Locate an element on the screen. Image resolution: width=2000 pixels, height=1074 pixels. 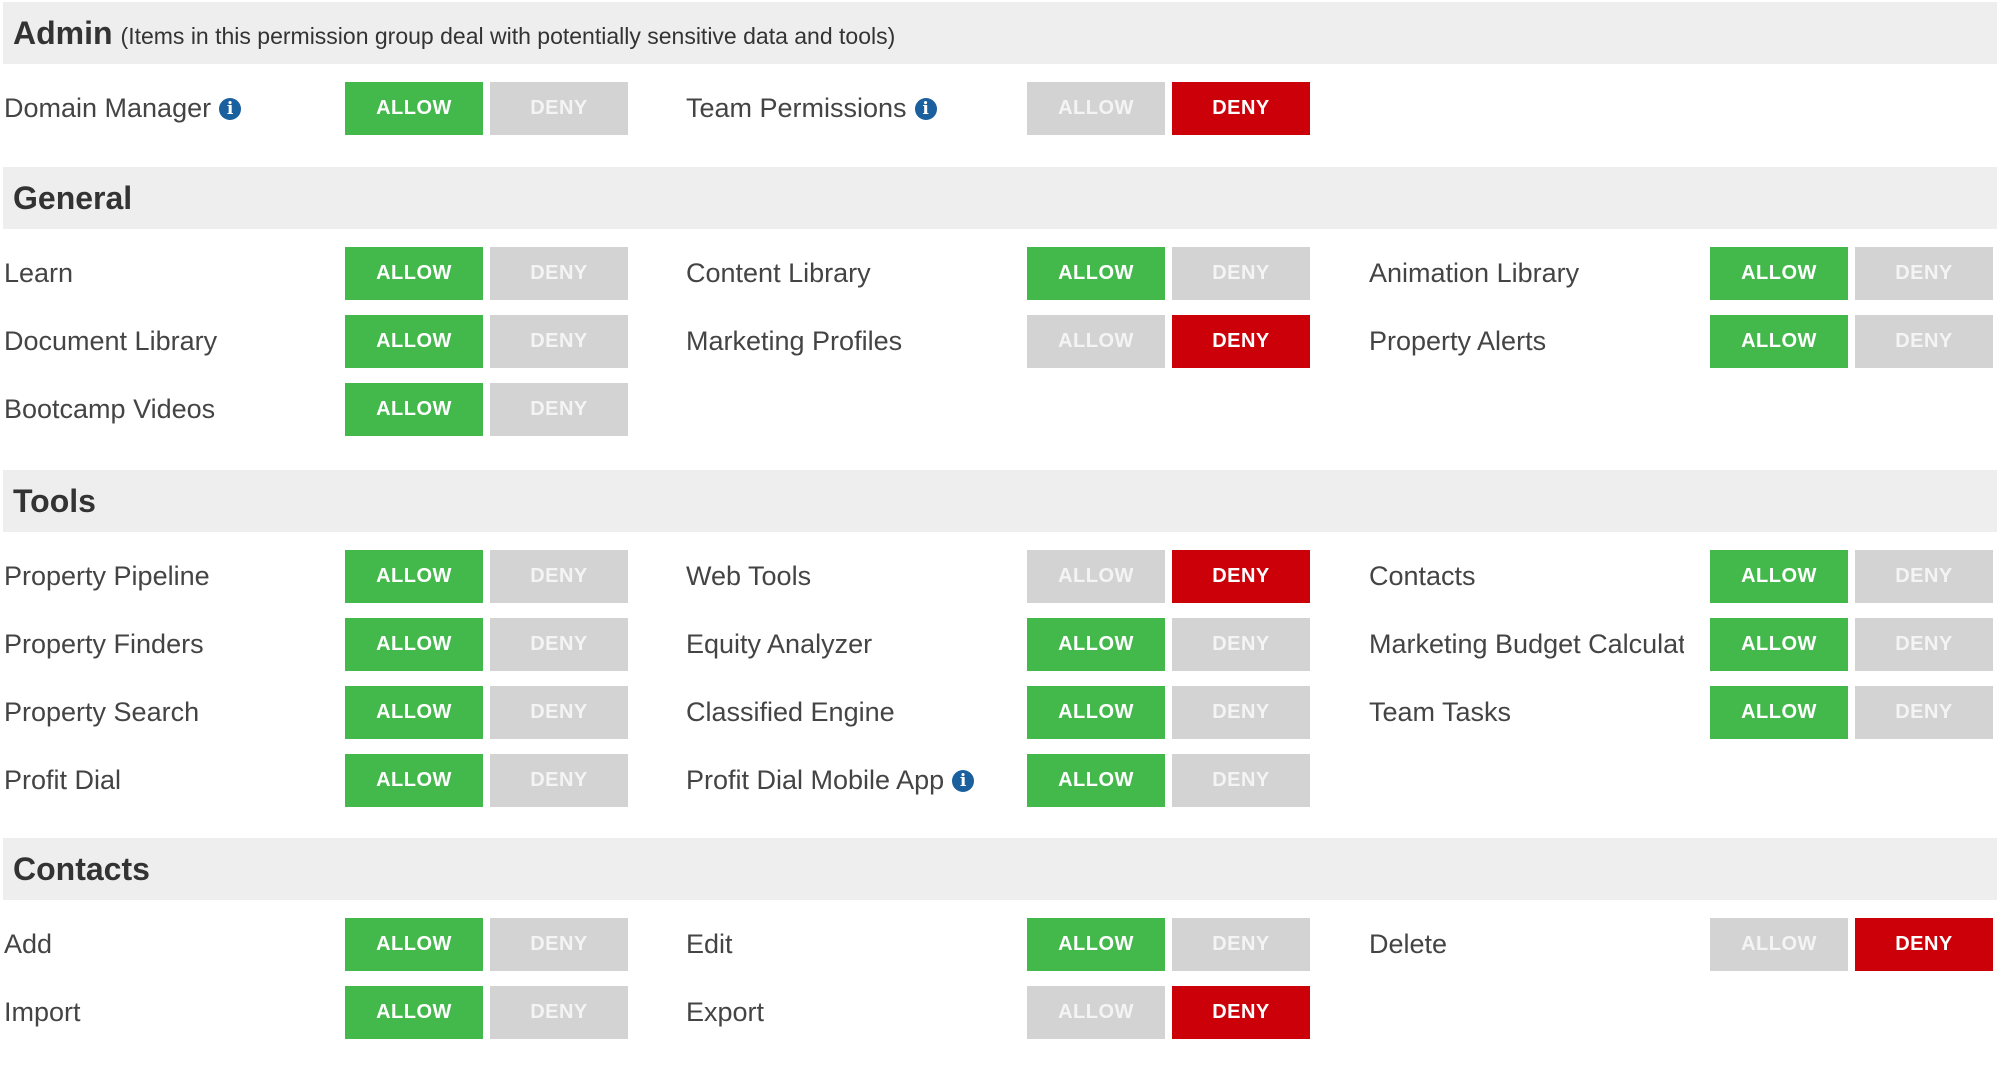
permission-row: Bootcamp Videos ALLOW DENY is located at coordinates (1000, 409).